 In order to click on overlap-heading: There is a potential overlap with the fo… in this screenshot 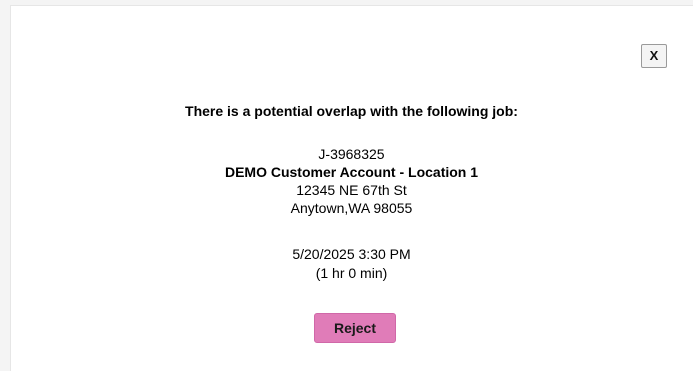, I will do `click(351, 111)`.